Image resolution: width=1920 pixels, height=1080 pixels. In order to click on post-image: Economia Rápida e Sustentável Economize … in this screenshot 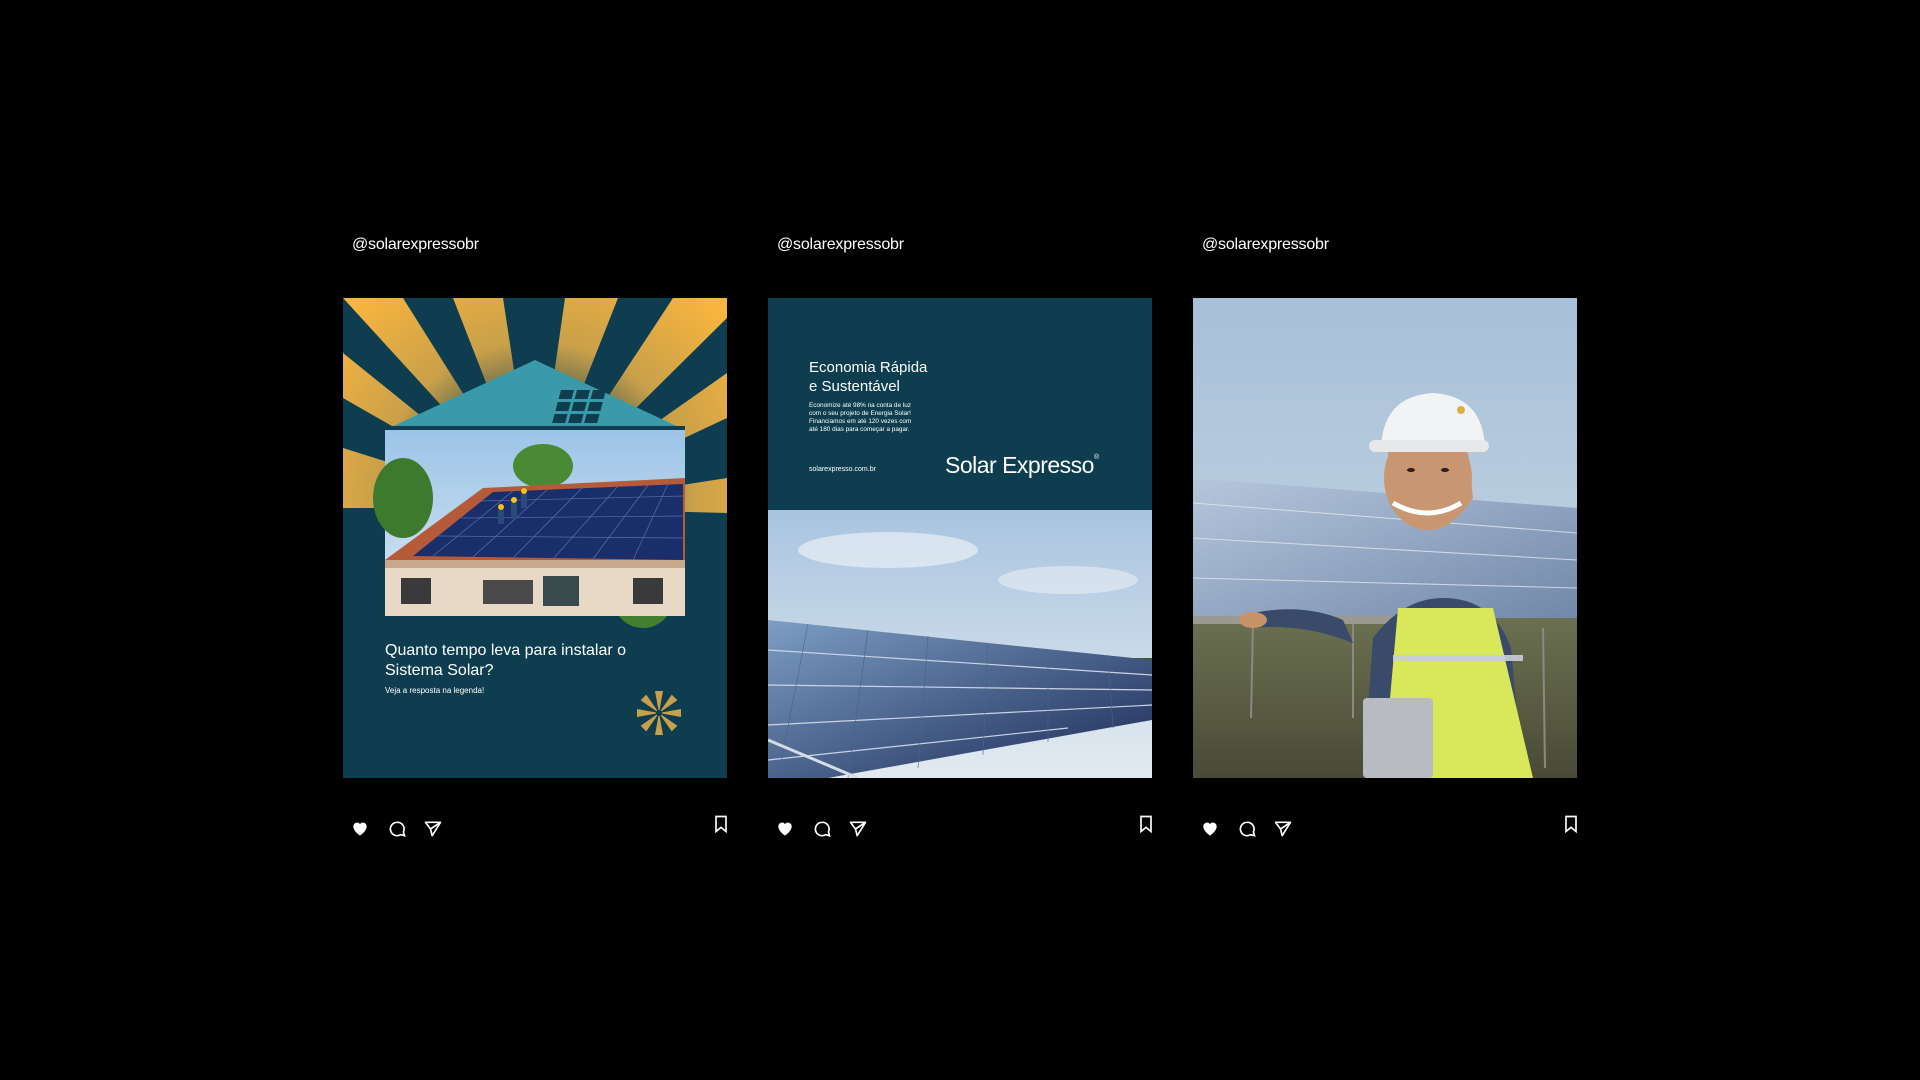, I will do `click(960, 538)`.